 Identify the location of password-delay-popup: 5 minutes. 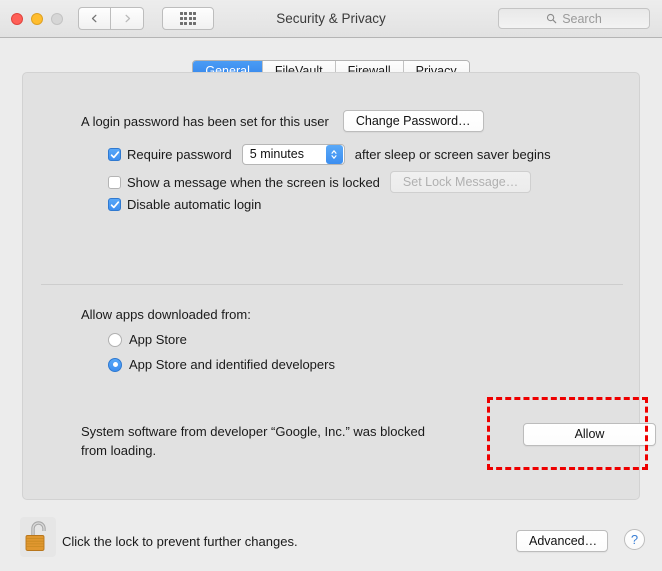
(293, 154).